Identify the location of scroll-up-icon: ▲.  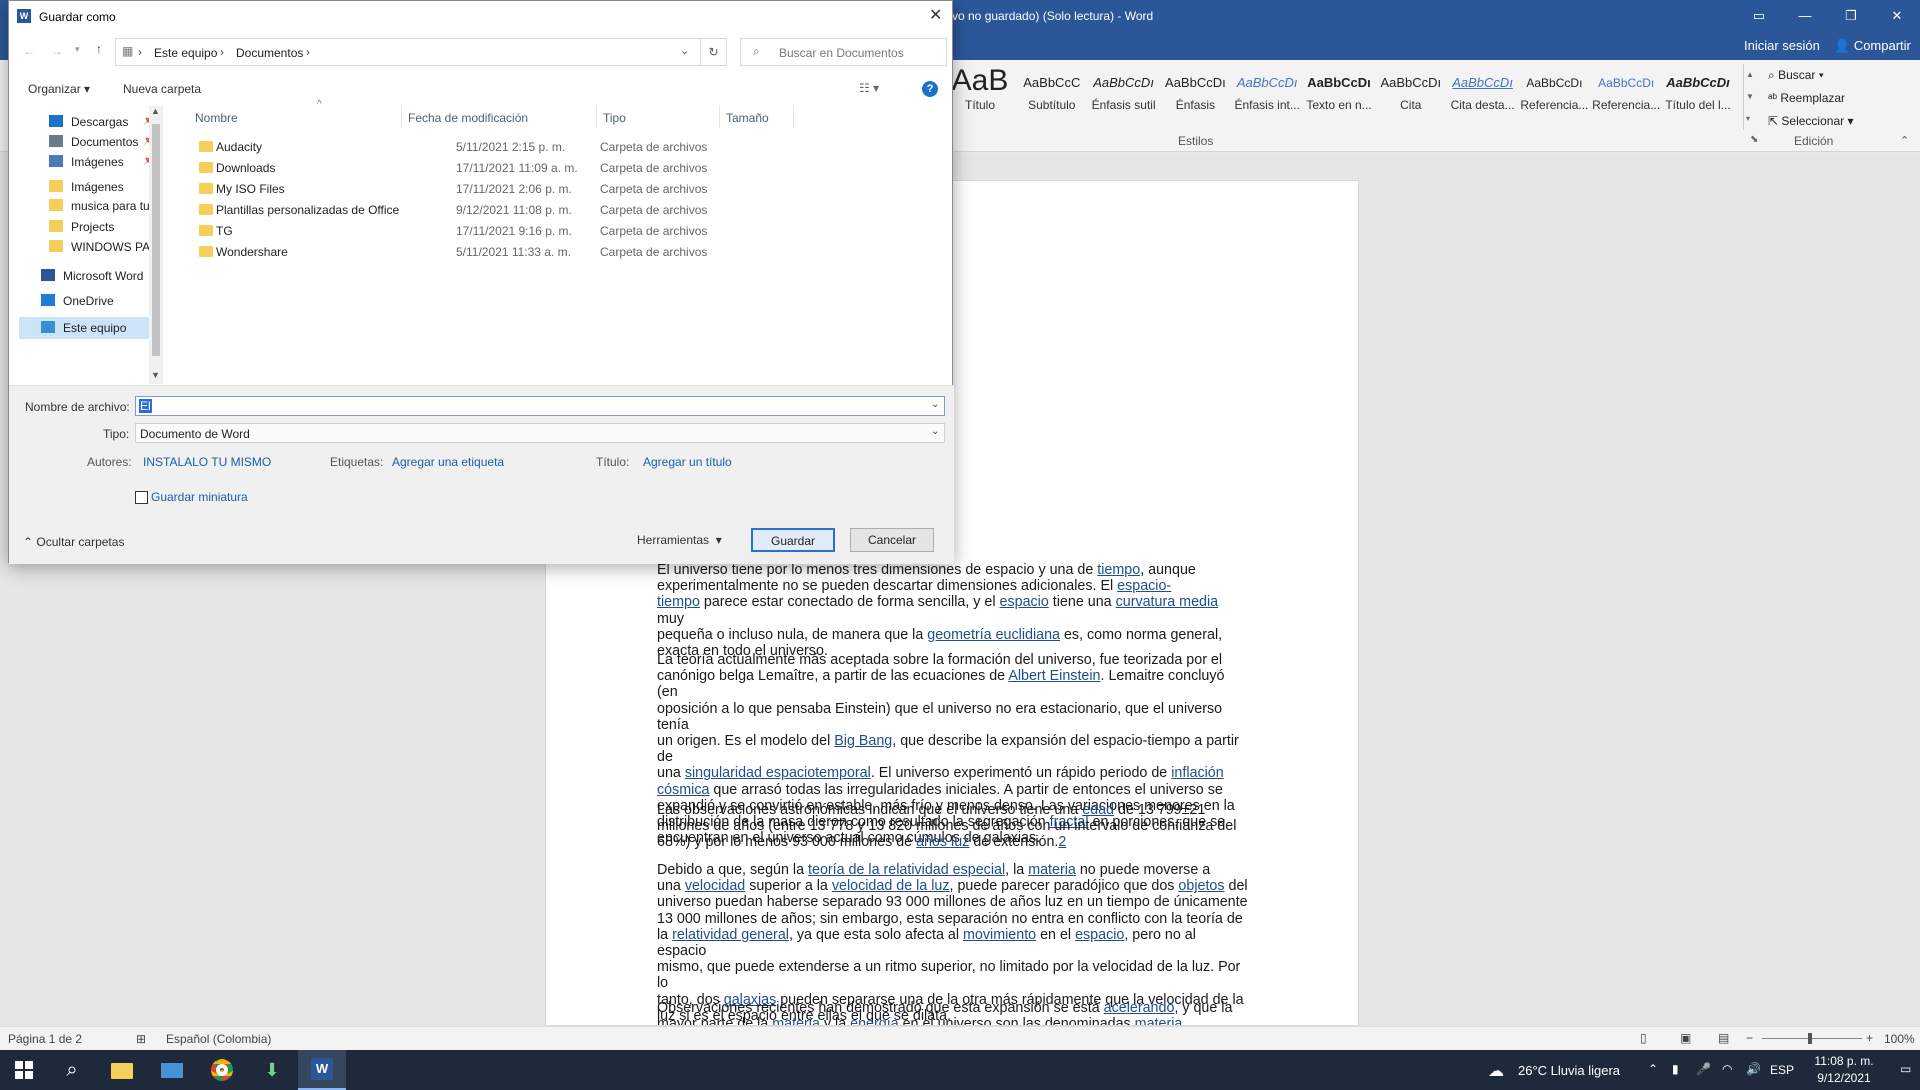
(155, 111).